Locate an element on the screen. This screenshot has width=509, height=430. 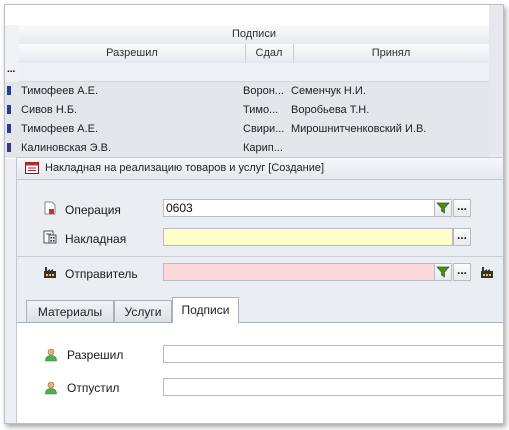
cell-prinyal is located at coordinates (389, 148).